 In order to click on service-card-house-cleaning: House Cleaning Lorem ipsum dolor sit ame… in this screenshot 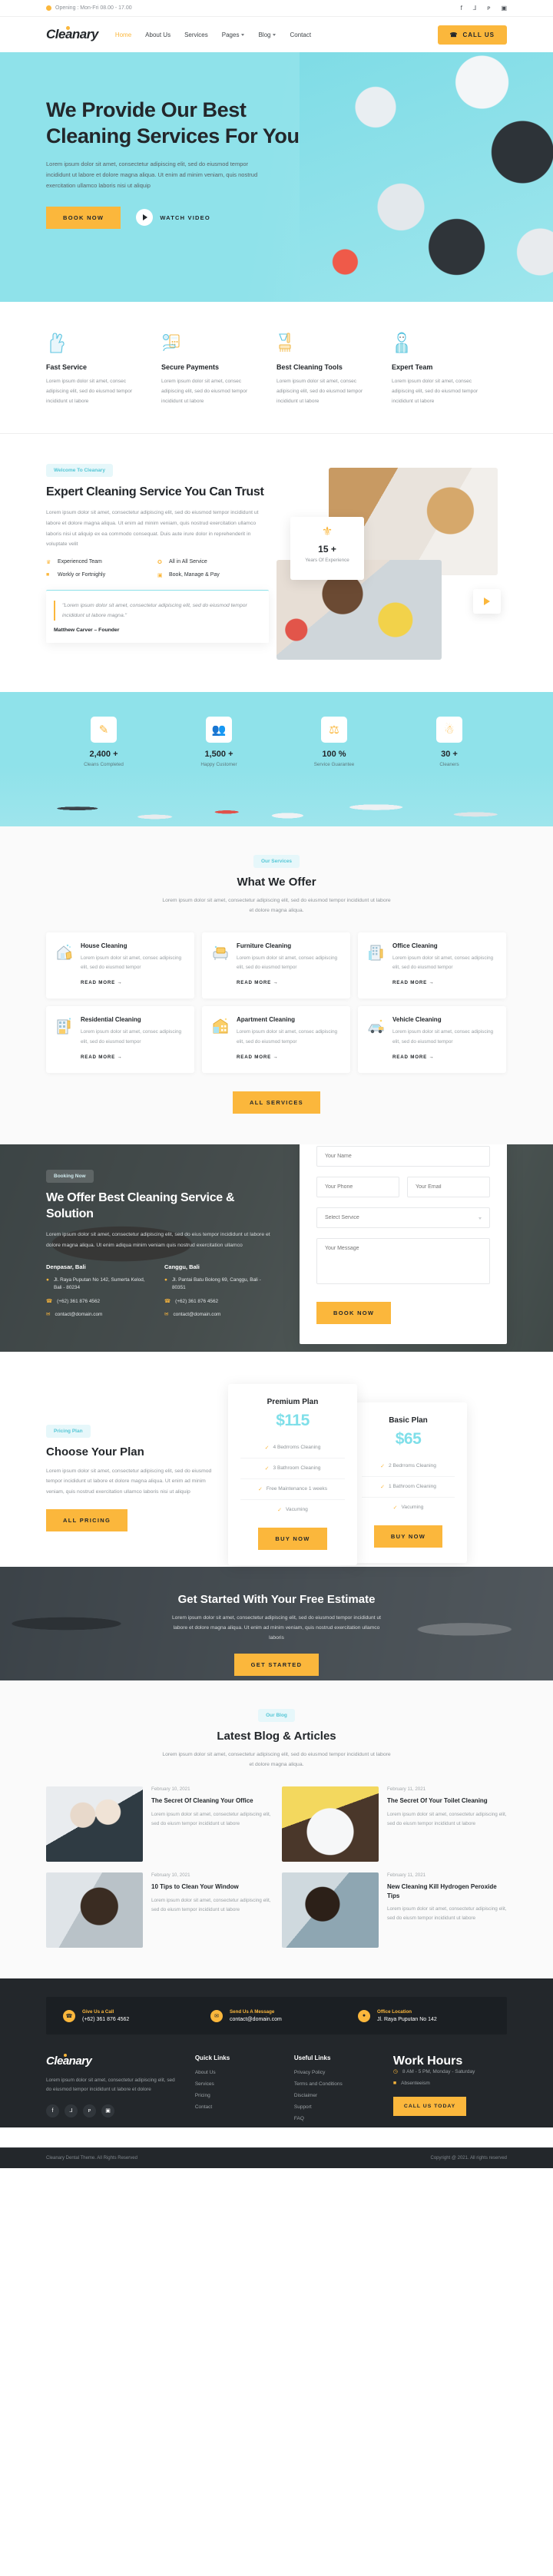, I will do `click(120, 965)`.